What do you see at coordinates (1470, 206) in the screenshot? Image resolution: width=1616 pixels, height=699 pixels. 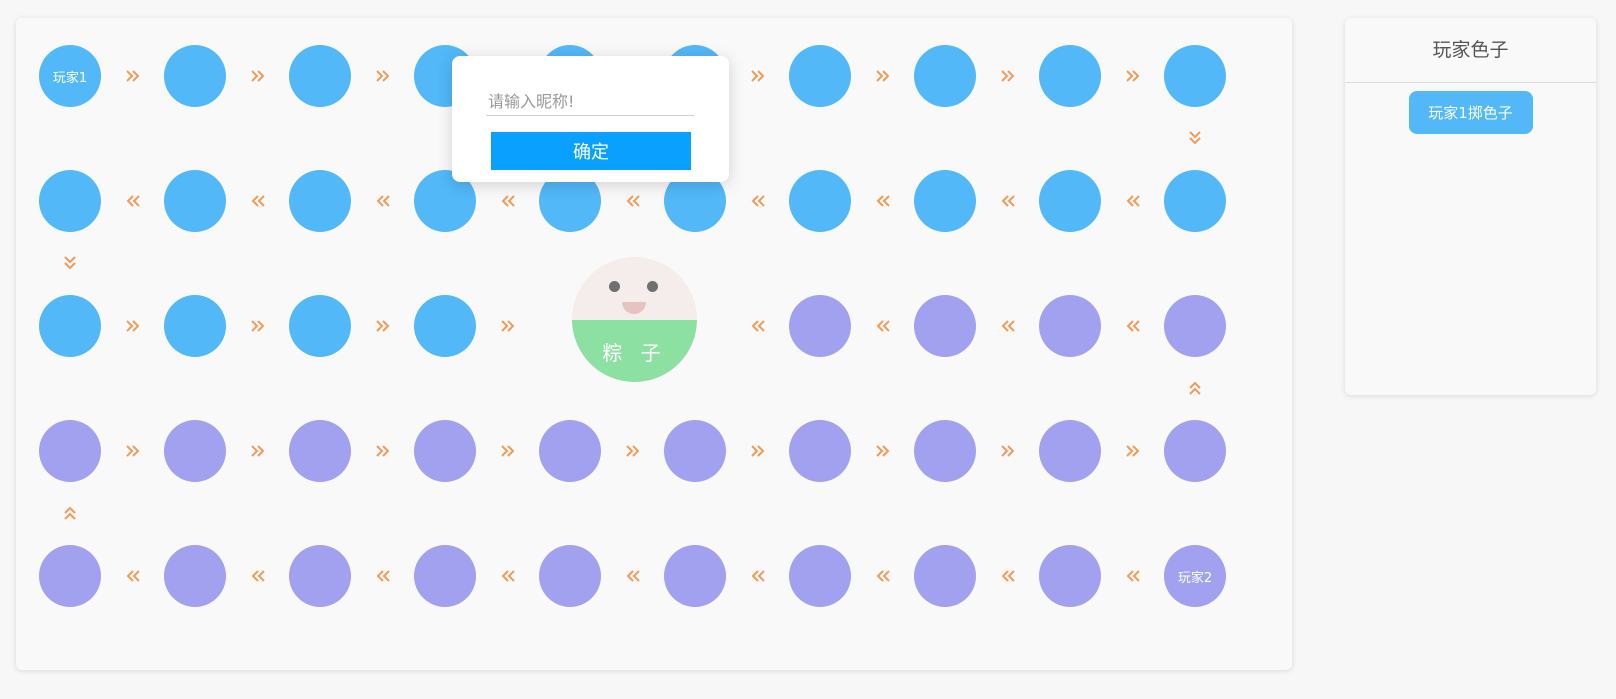 I see `dice-panel: 玩家色子 玩家1掷色子` at bounding box center [1470, 206].